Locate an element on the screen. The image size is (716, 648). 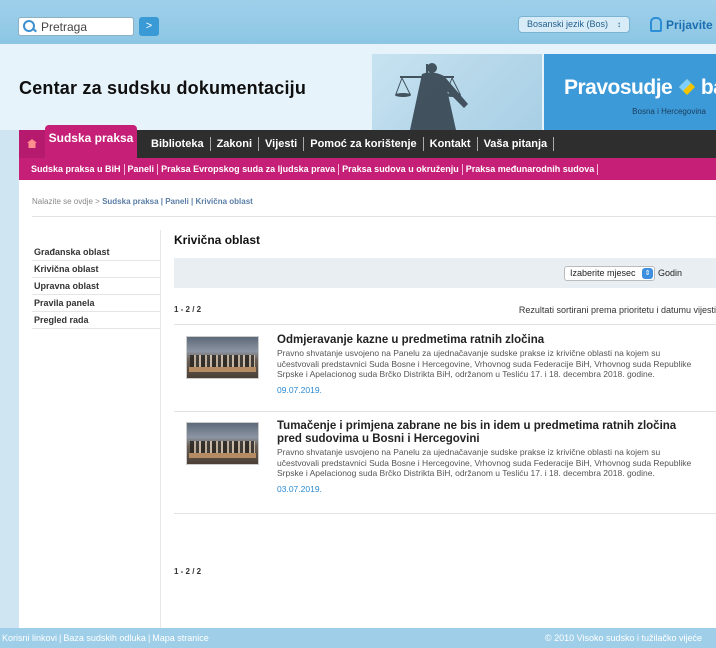
breadcrumb-prefix: Nalazite se ovdje > is located at coordinates (66, 201).